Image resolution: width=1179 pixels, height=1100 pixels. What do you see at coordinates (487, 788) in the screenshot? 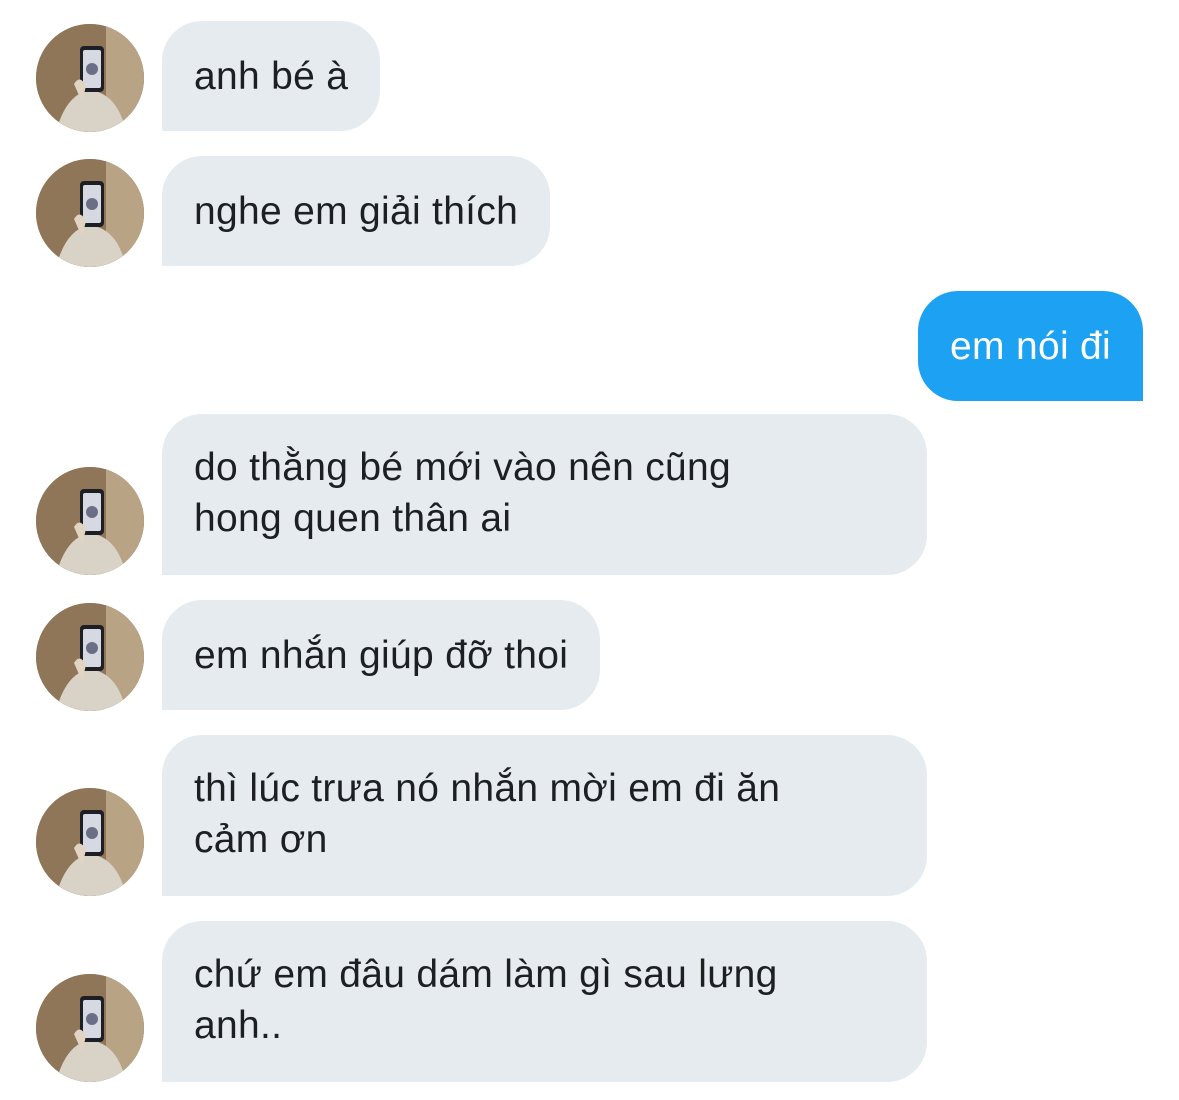
I see `message-text-line: thì lúc trưa nó nhắn mời em đi ăn` at bounding box center [487, 788].